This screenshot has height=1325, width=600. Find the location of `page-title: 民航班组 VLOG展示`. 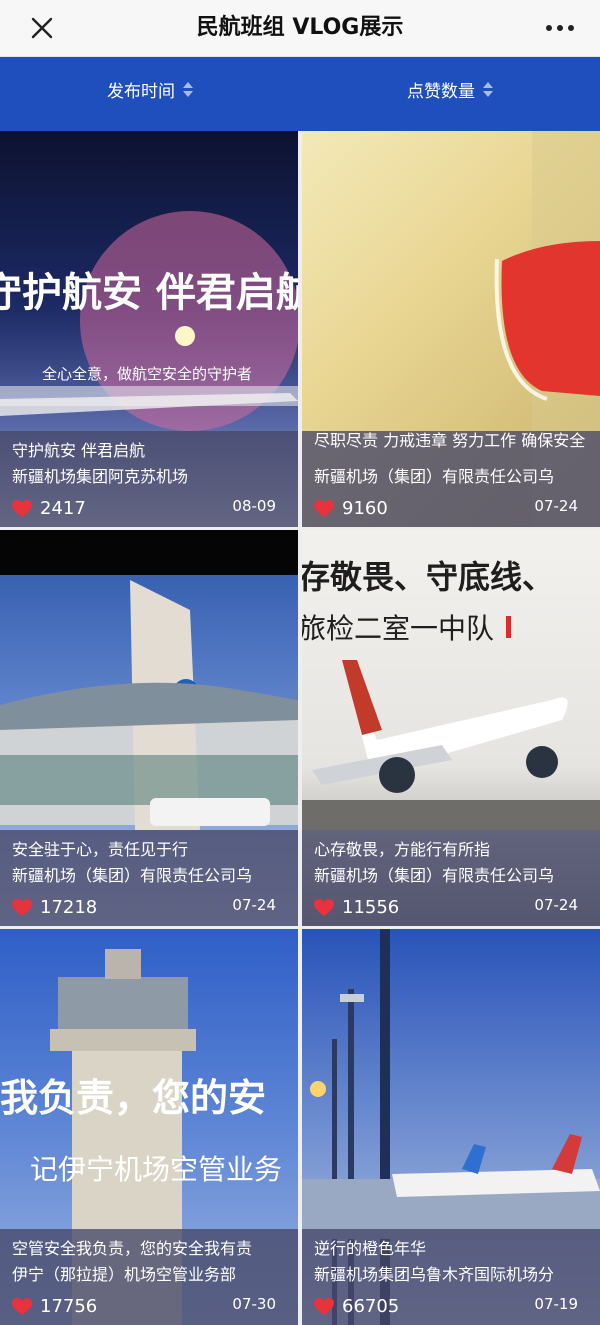

page-title: 民航班组 VLOG展示 is located at coordinates (300, 27).